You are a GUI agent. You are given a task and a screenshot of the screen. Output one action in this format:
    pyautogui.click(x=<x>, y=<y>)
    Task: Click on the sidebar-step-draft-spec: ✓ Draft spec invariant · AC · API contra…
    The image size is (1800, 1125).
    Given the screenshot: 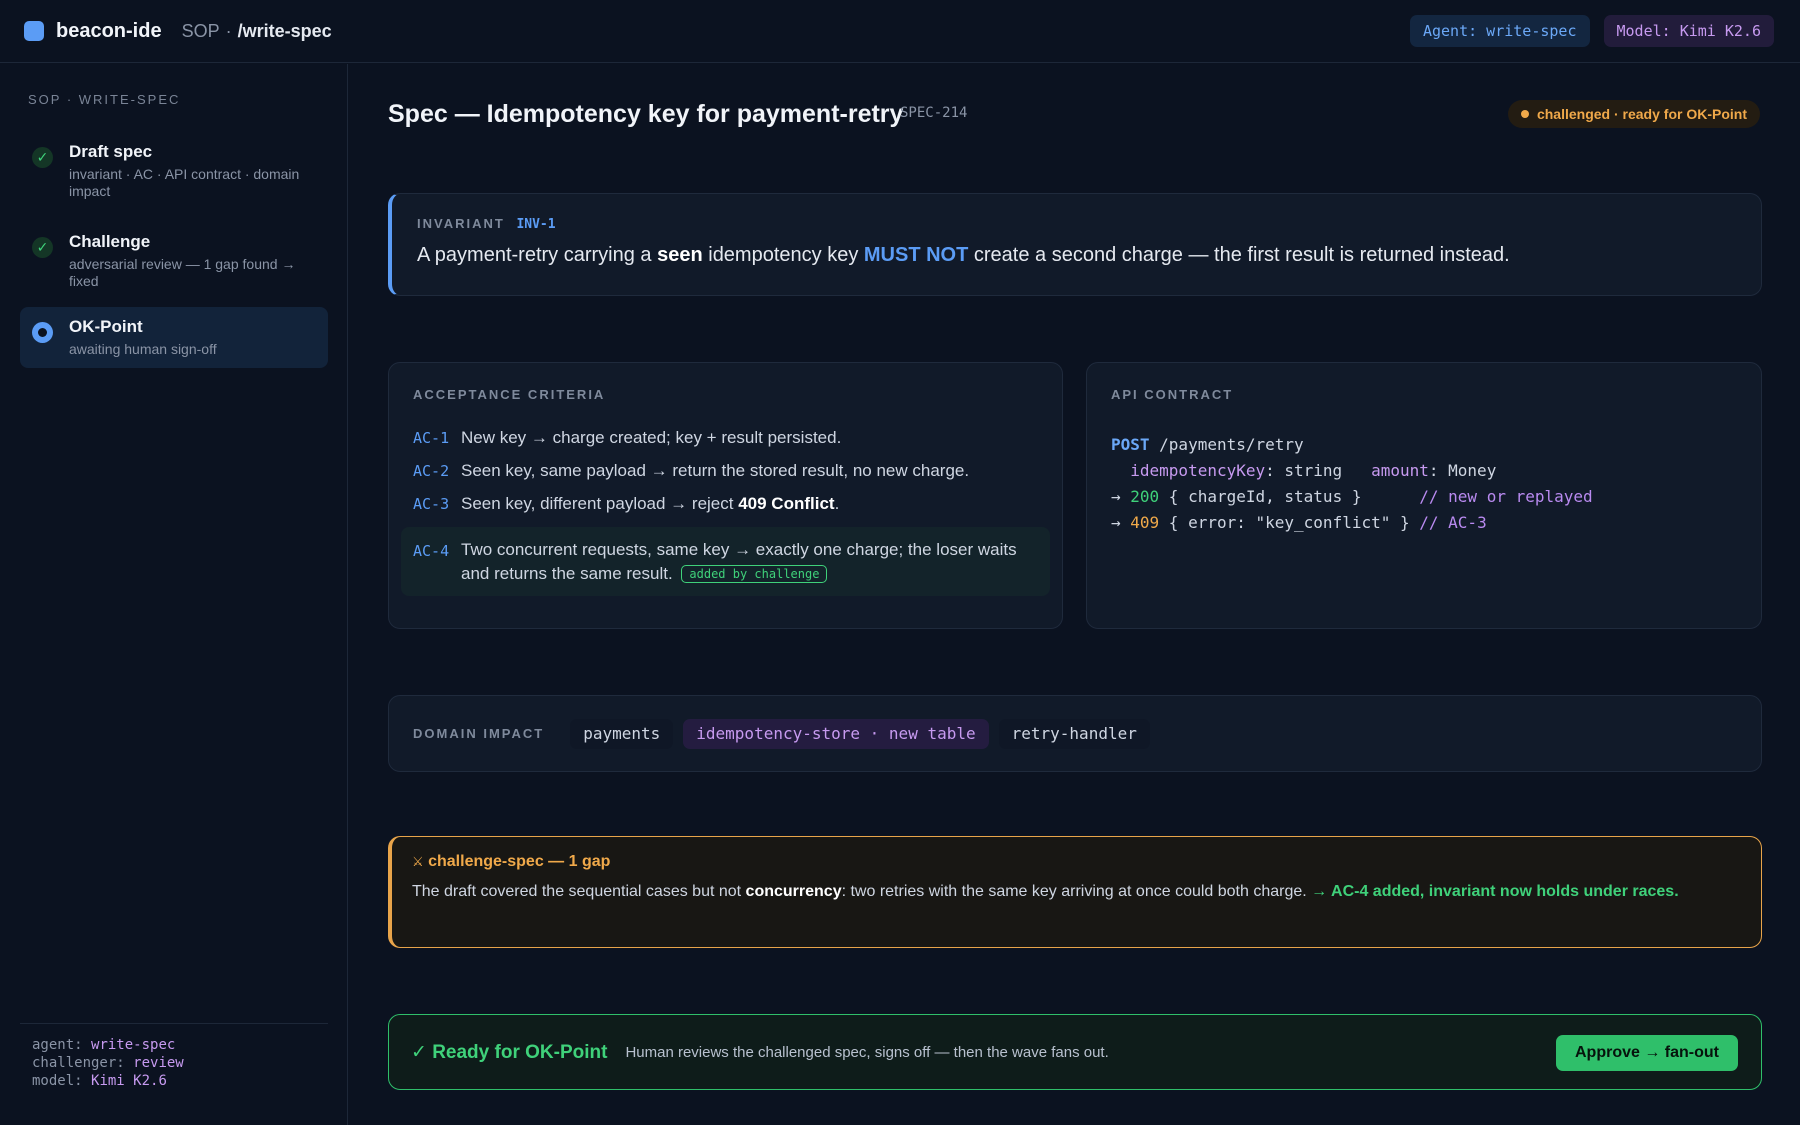 What is the action you would take?
    pyautogui.click(x=174, y=171)
    